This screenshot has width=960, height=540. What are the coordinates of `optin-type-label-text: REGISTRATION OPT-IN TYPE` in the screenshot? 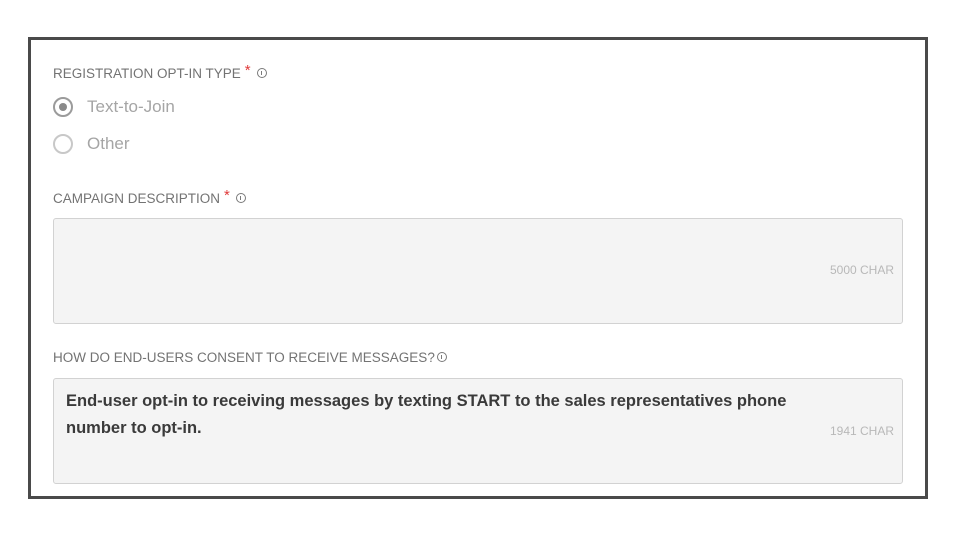 It's located at (147, 73).